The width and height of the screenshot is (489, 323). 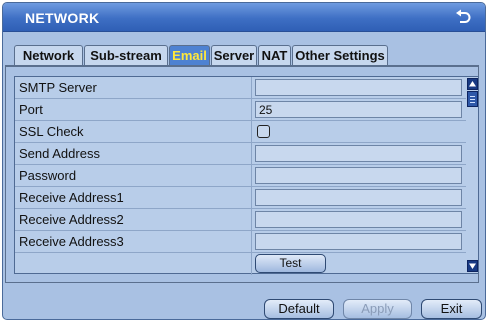 What do you see at coordinates (463, 17) in the screenshot?
I see `back-arrow-icon` at bounding box center [463, 17].